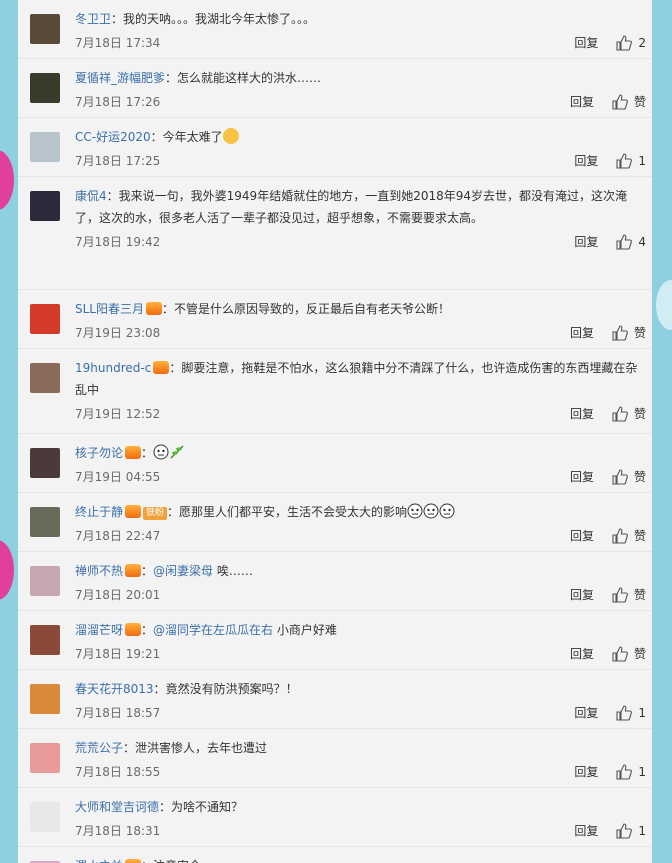 The width and height of the screenshot is (672, 863). I want to click on comment-item: 夏循祥_游幅肥爹：怎么就能这样大的洪水…… 7月18日 17:26 回复 赞, so click(335, 88).